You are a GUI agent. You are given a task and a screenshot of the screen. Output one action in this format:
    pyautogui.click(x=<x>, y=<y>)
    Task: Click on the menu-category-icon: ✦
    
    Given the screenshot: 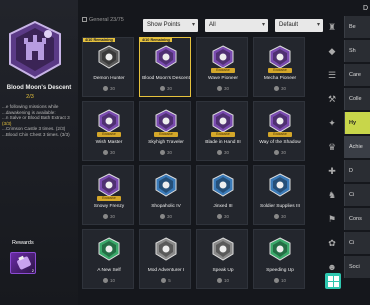 What is the action you would take?
    pyautogui.click(x=332, y=123)
    